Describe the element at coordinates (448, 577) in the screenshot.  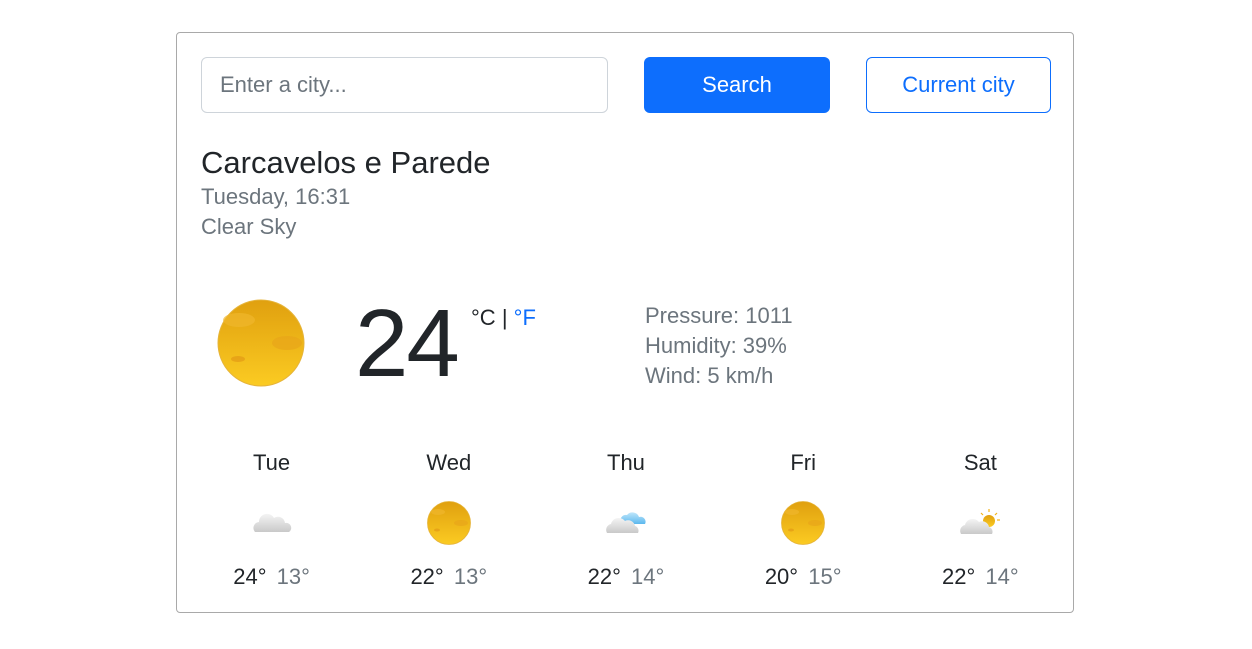
I see `forecast-temps: 22° 13°` at that location.